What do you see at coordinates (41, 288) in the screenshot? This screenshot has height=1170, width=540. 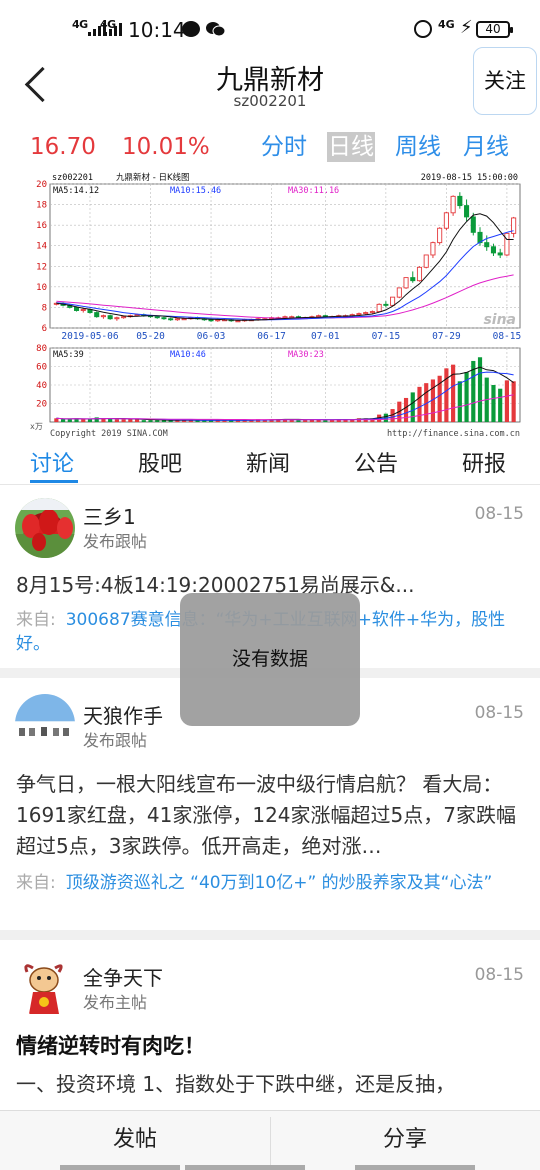 I see `price-tick-label: 10` at bounding box center [41, 288].